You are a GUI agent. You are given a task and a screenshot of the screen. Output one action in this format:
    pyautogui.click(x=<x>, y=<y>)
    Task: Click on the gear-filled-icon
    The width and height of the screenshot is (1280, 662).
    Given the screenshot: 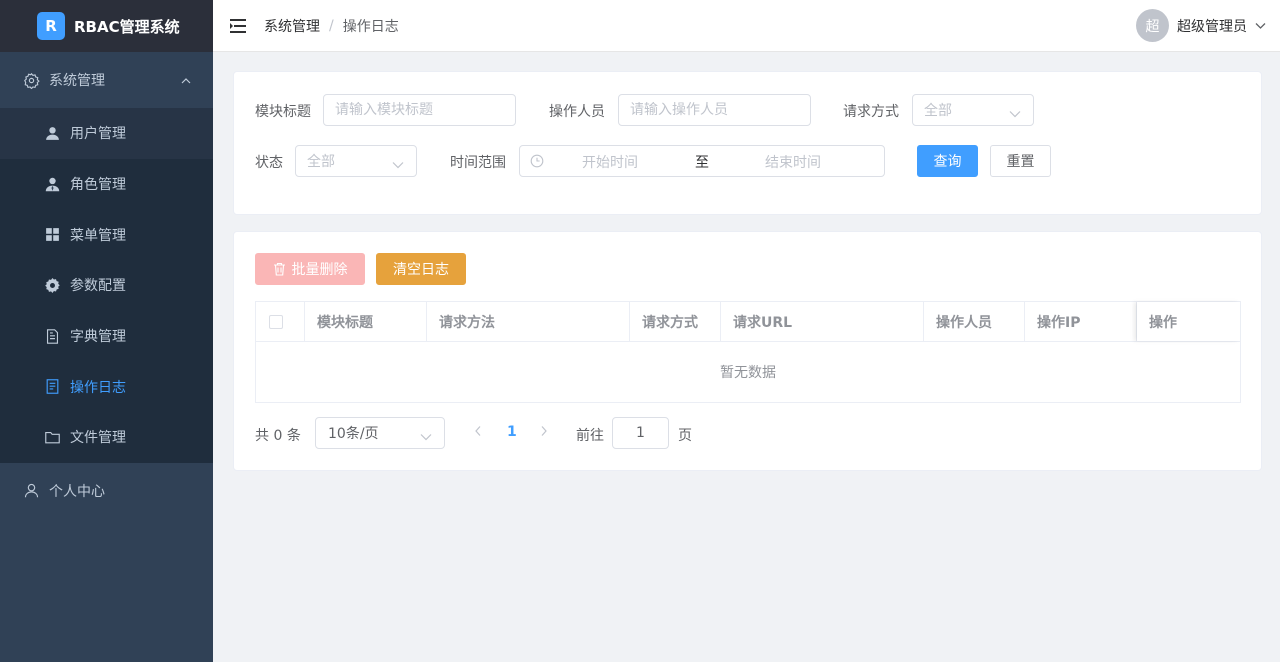 What is the action you would take?
    pyautogui.click(x=52, y=285)
    